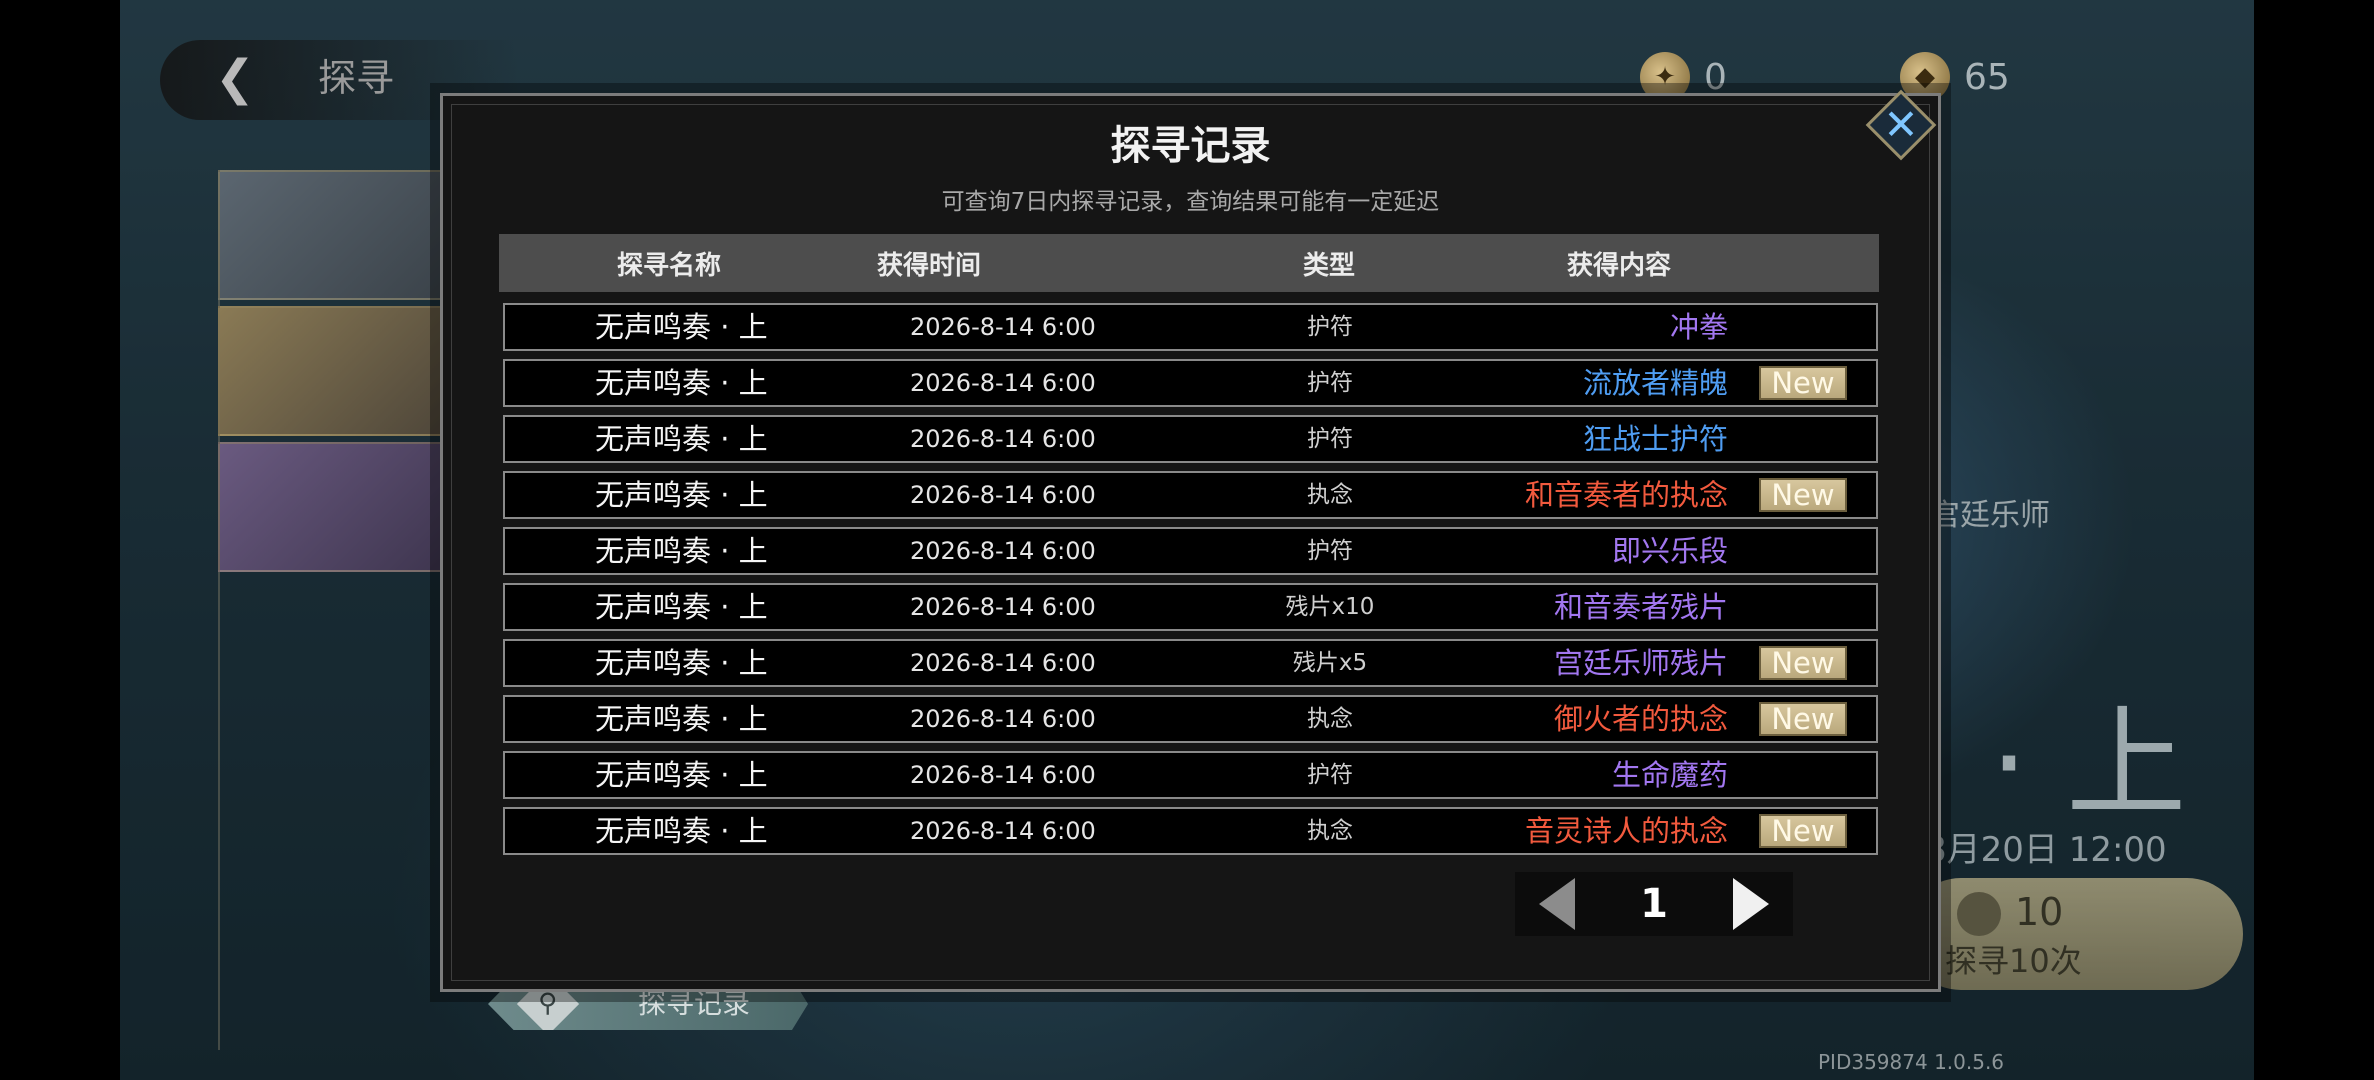  What do you see at coordinates (1979, 914) in the screenshot?
I see `medal-icon` at bounding box center [1979, 914].